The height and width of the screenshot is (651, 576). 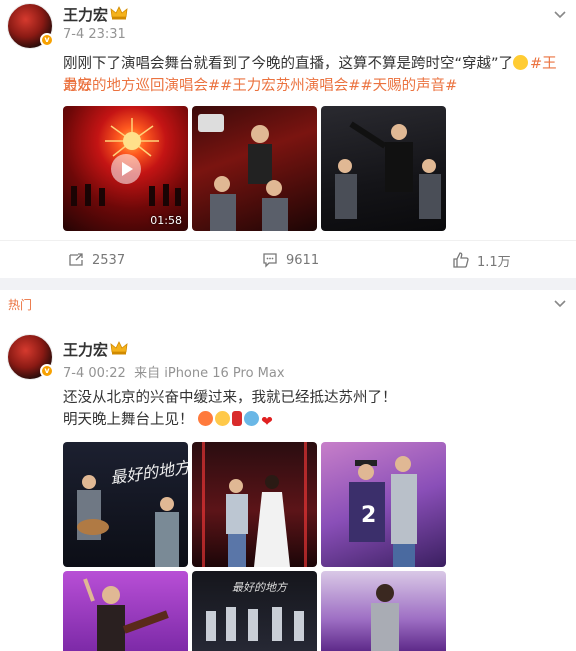 I want to click on kiss-emoji-icon, so click(x=223, y=418).